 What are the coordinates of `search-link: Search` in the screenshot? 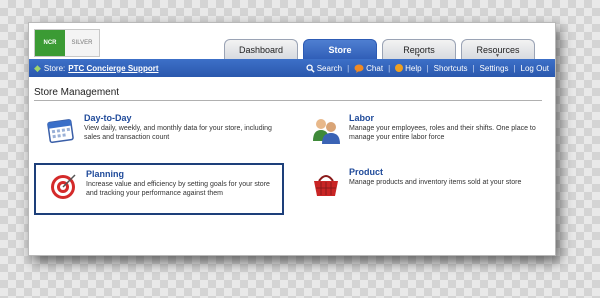 It's located at (324, 68).